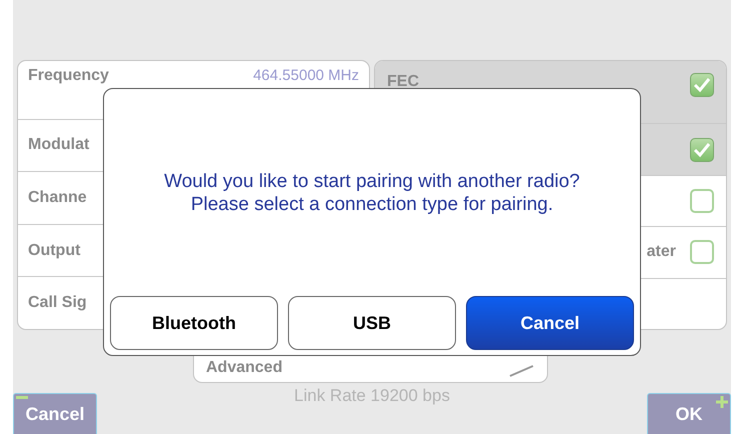  I want to click on advanced-label: Advanced, so click(244, 368).